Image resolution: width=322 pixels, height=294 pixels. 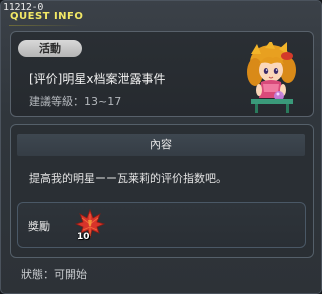 What do you see at coordinates (90, 225) in the screenshot?
I see `reward-item: 10` at bounding box center [90, 225].